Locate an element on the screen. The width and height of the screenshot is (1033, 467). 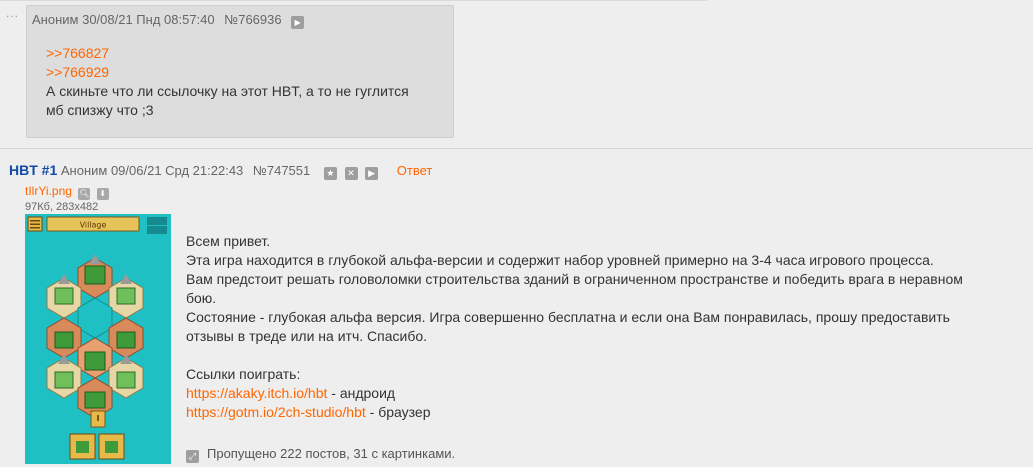
reply-ref-link: >>766827 is located at coordinates (227, 53).